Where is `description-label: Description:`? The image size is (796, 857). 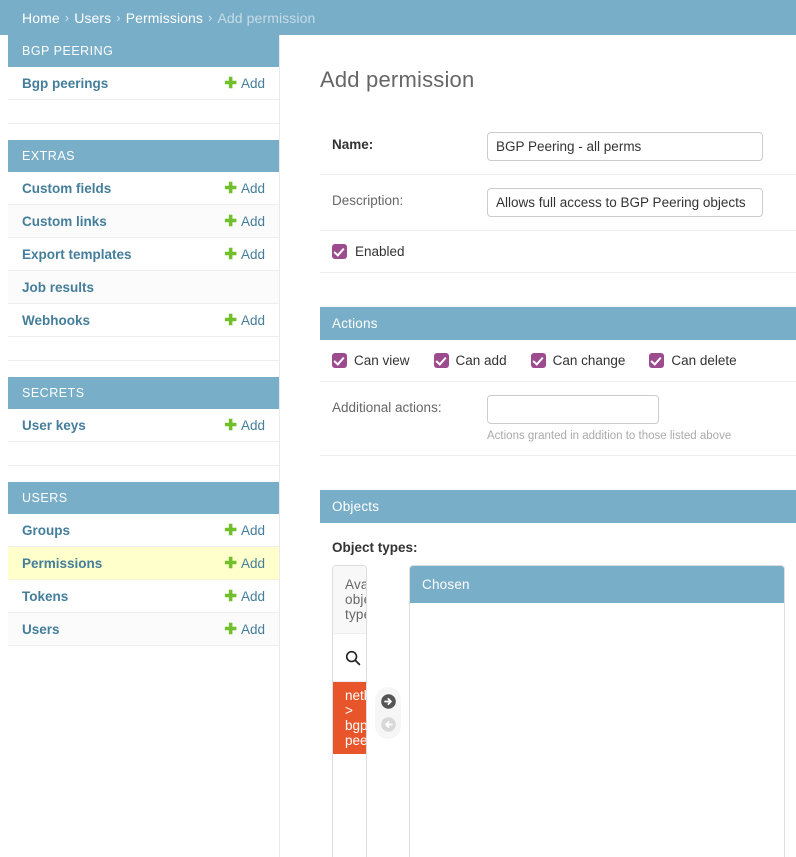 description-label: Description: is located at coordinates (368, 200).